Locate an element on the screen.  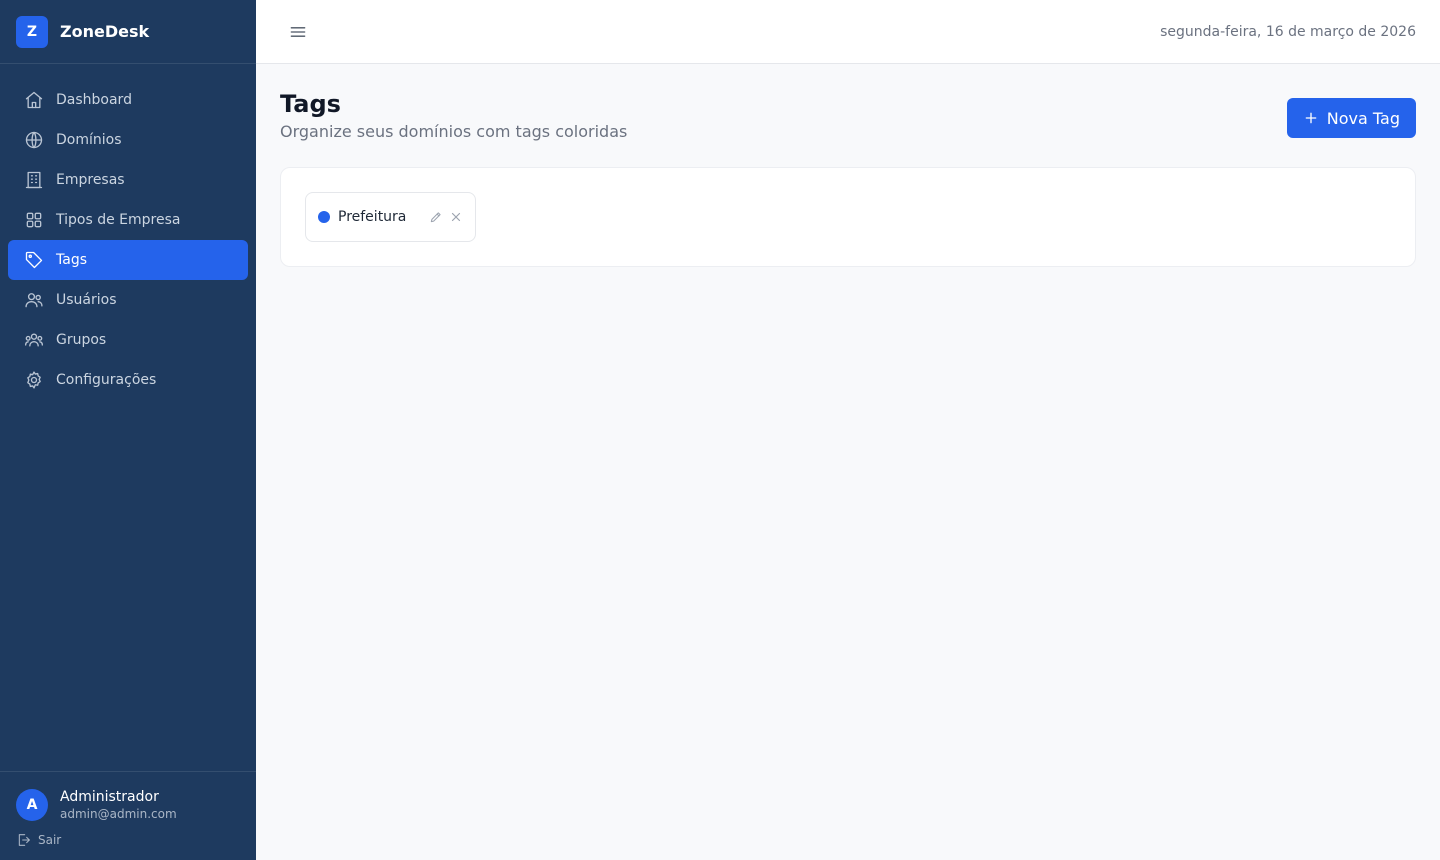
pencil-icon is located at coordinates (435, 217).